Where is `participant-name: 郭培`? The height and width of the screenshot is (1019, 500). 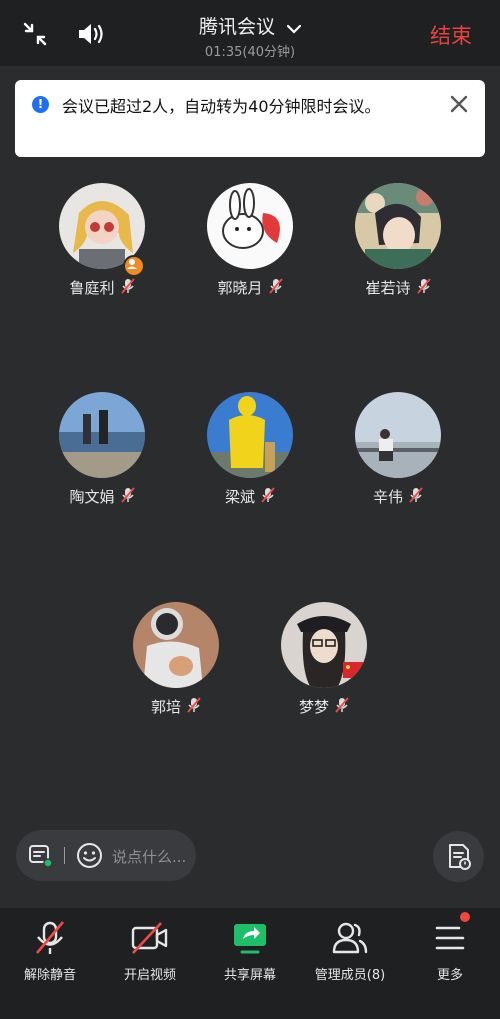
participant-name: 郭培 is located at coordinates (165, 707).